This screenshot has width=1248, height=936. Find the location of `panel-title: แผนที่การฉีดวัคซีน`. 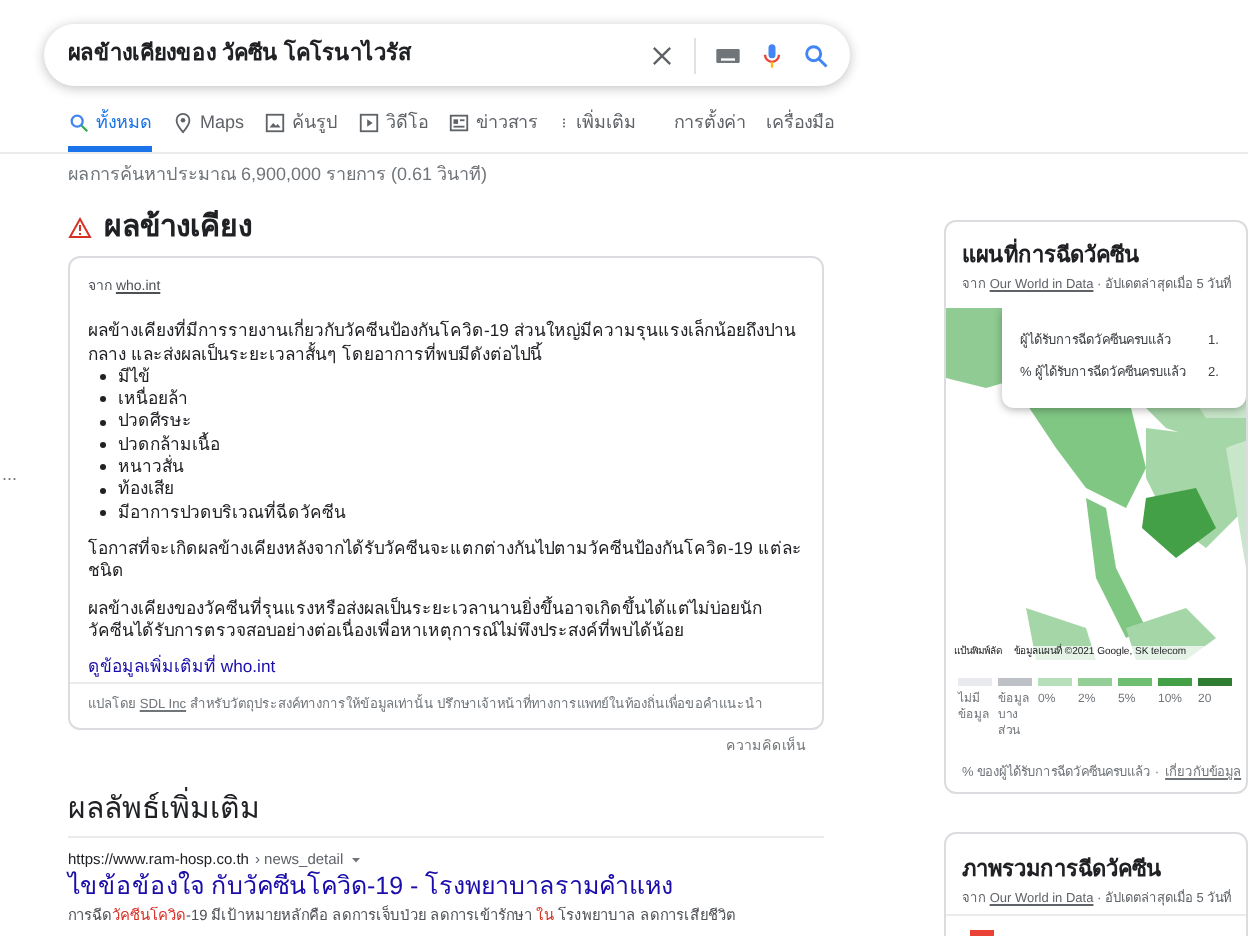

panel-title: แผนที่การฉีดวัคซีน is located at coordinates (1051, 256).